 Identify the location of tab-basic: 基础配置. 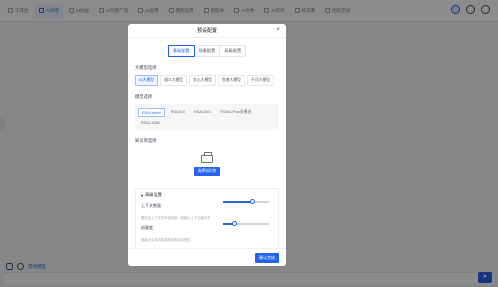
(181, 51).